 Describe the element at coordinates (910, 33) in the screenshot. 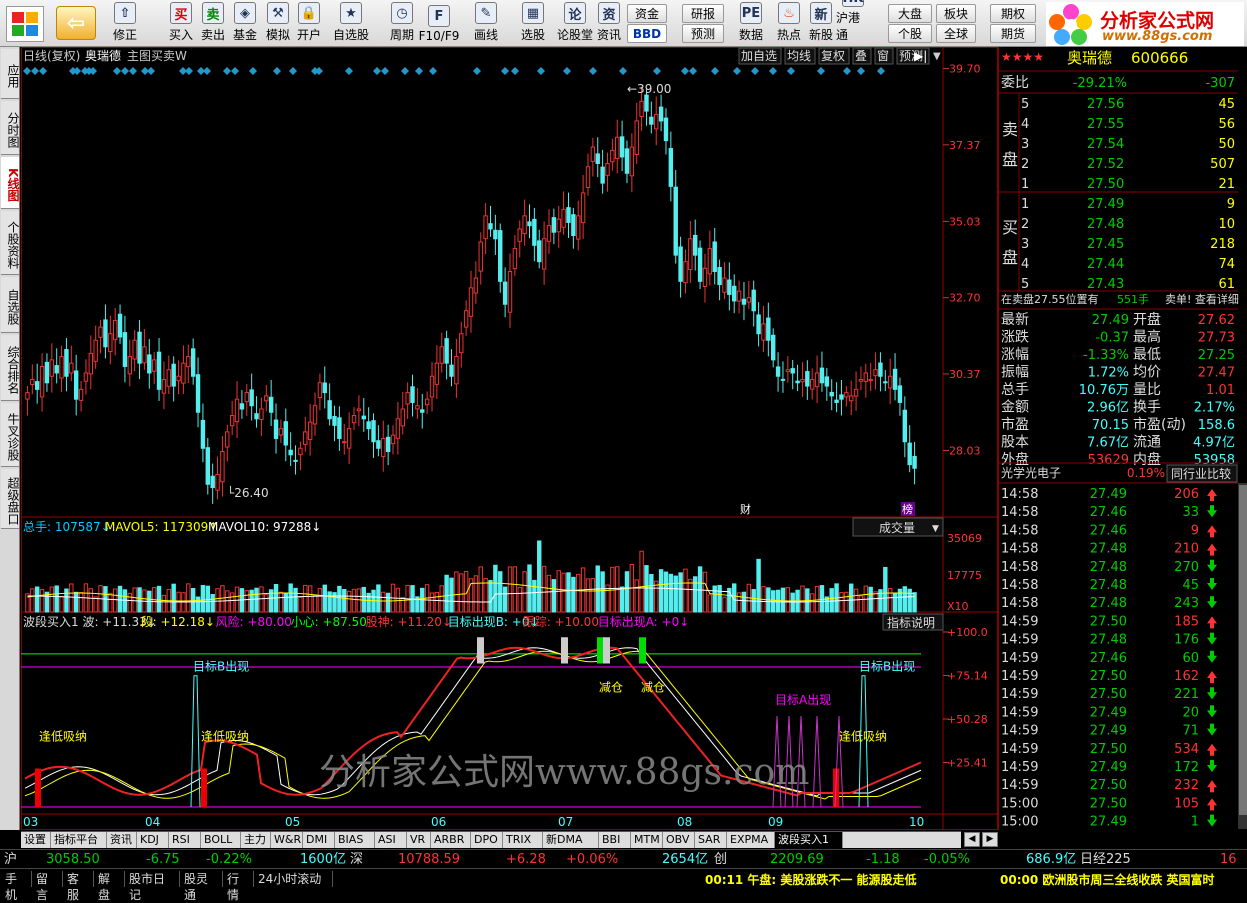

I see `toolbar-small-5: 个股` at that location.